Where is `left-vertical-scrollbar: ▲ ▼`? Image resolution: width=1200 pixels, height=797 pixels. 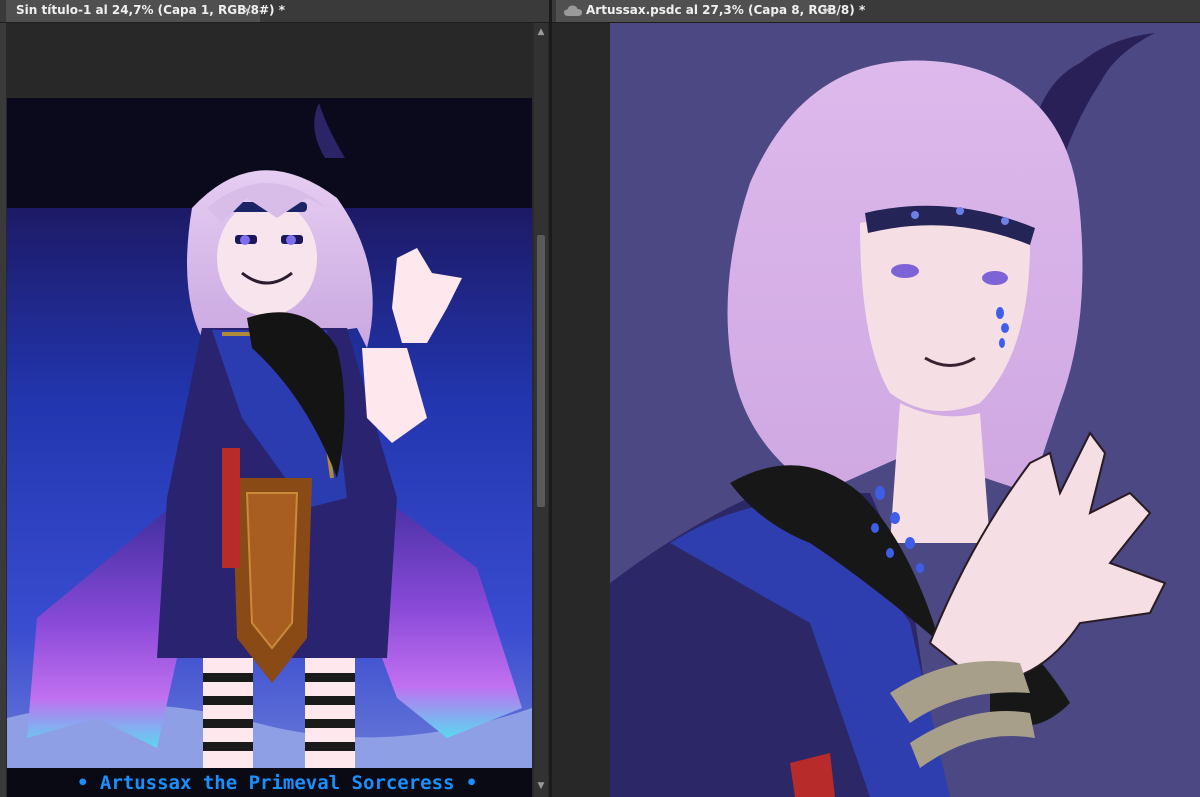
left-vertical-scrollbar: ▲ ▼ is located at coordinates (541, 410).